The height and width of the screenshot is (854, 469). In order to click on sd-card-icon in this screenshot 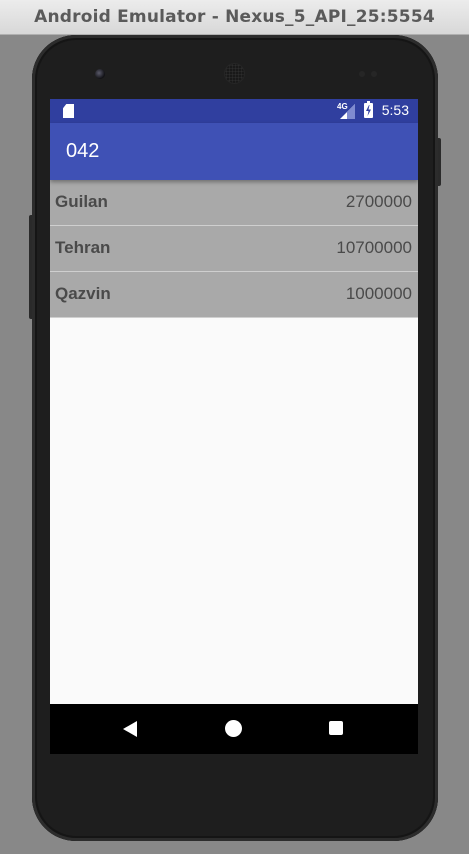, I will do `click(68, 111)`.